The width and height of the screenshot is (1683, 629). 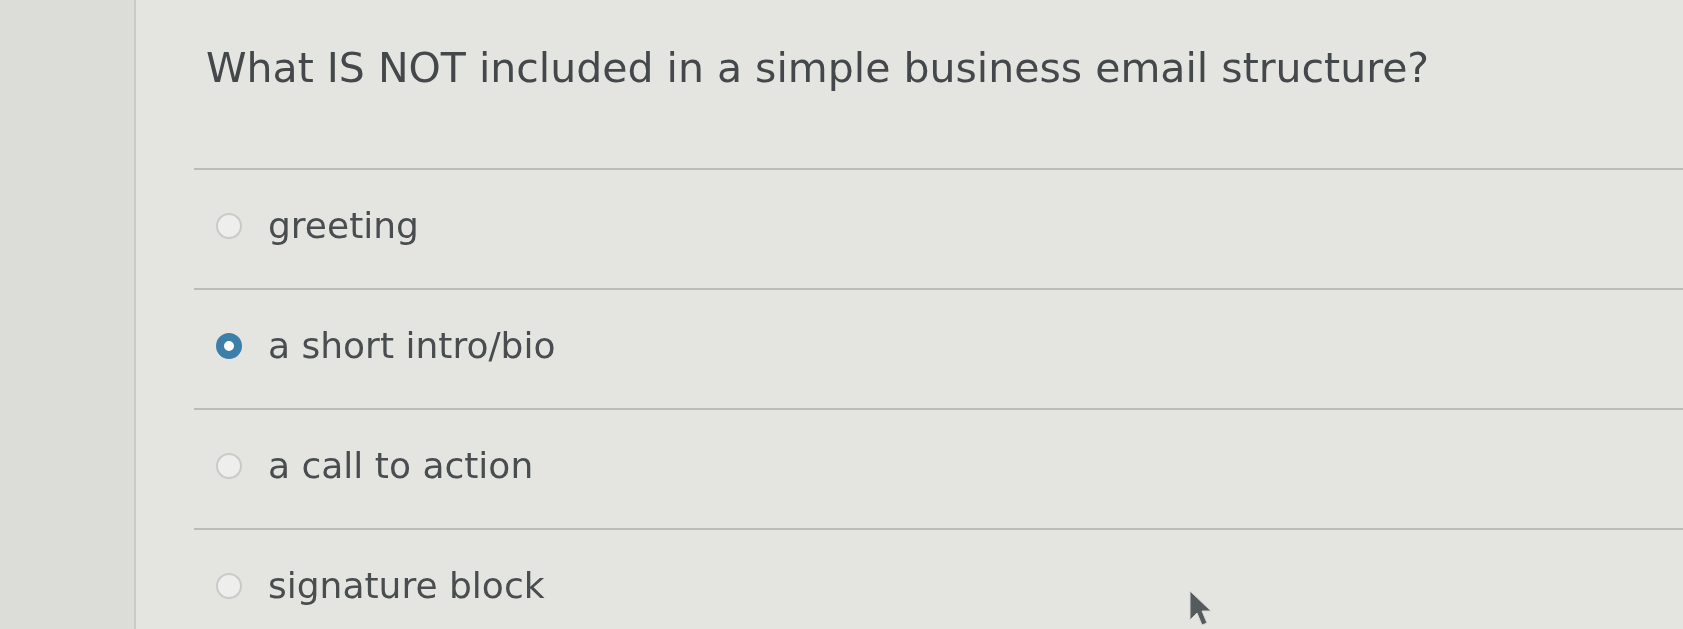 What do you see at coordinates (818, 68) in the screenshot?
I see `question-text: What IS NOT included in a simple business email structure?` at bounding box center [818, 68].